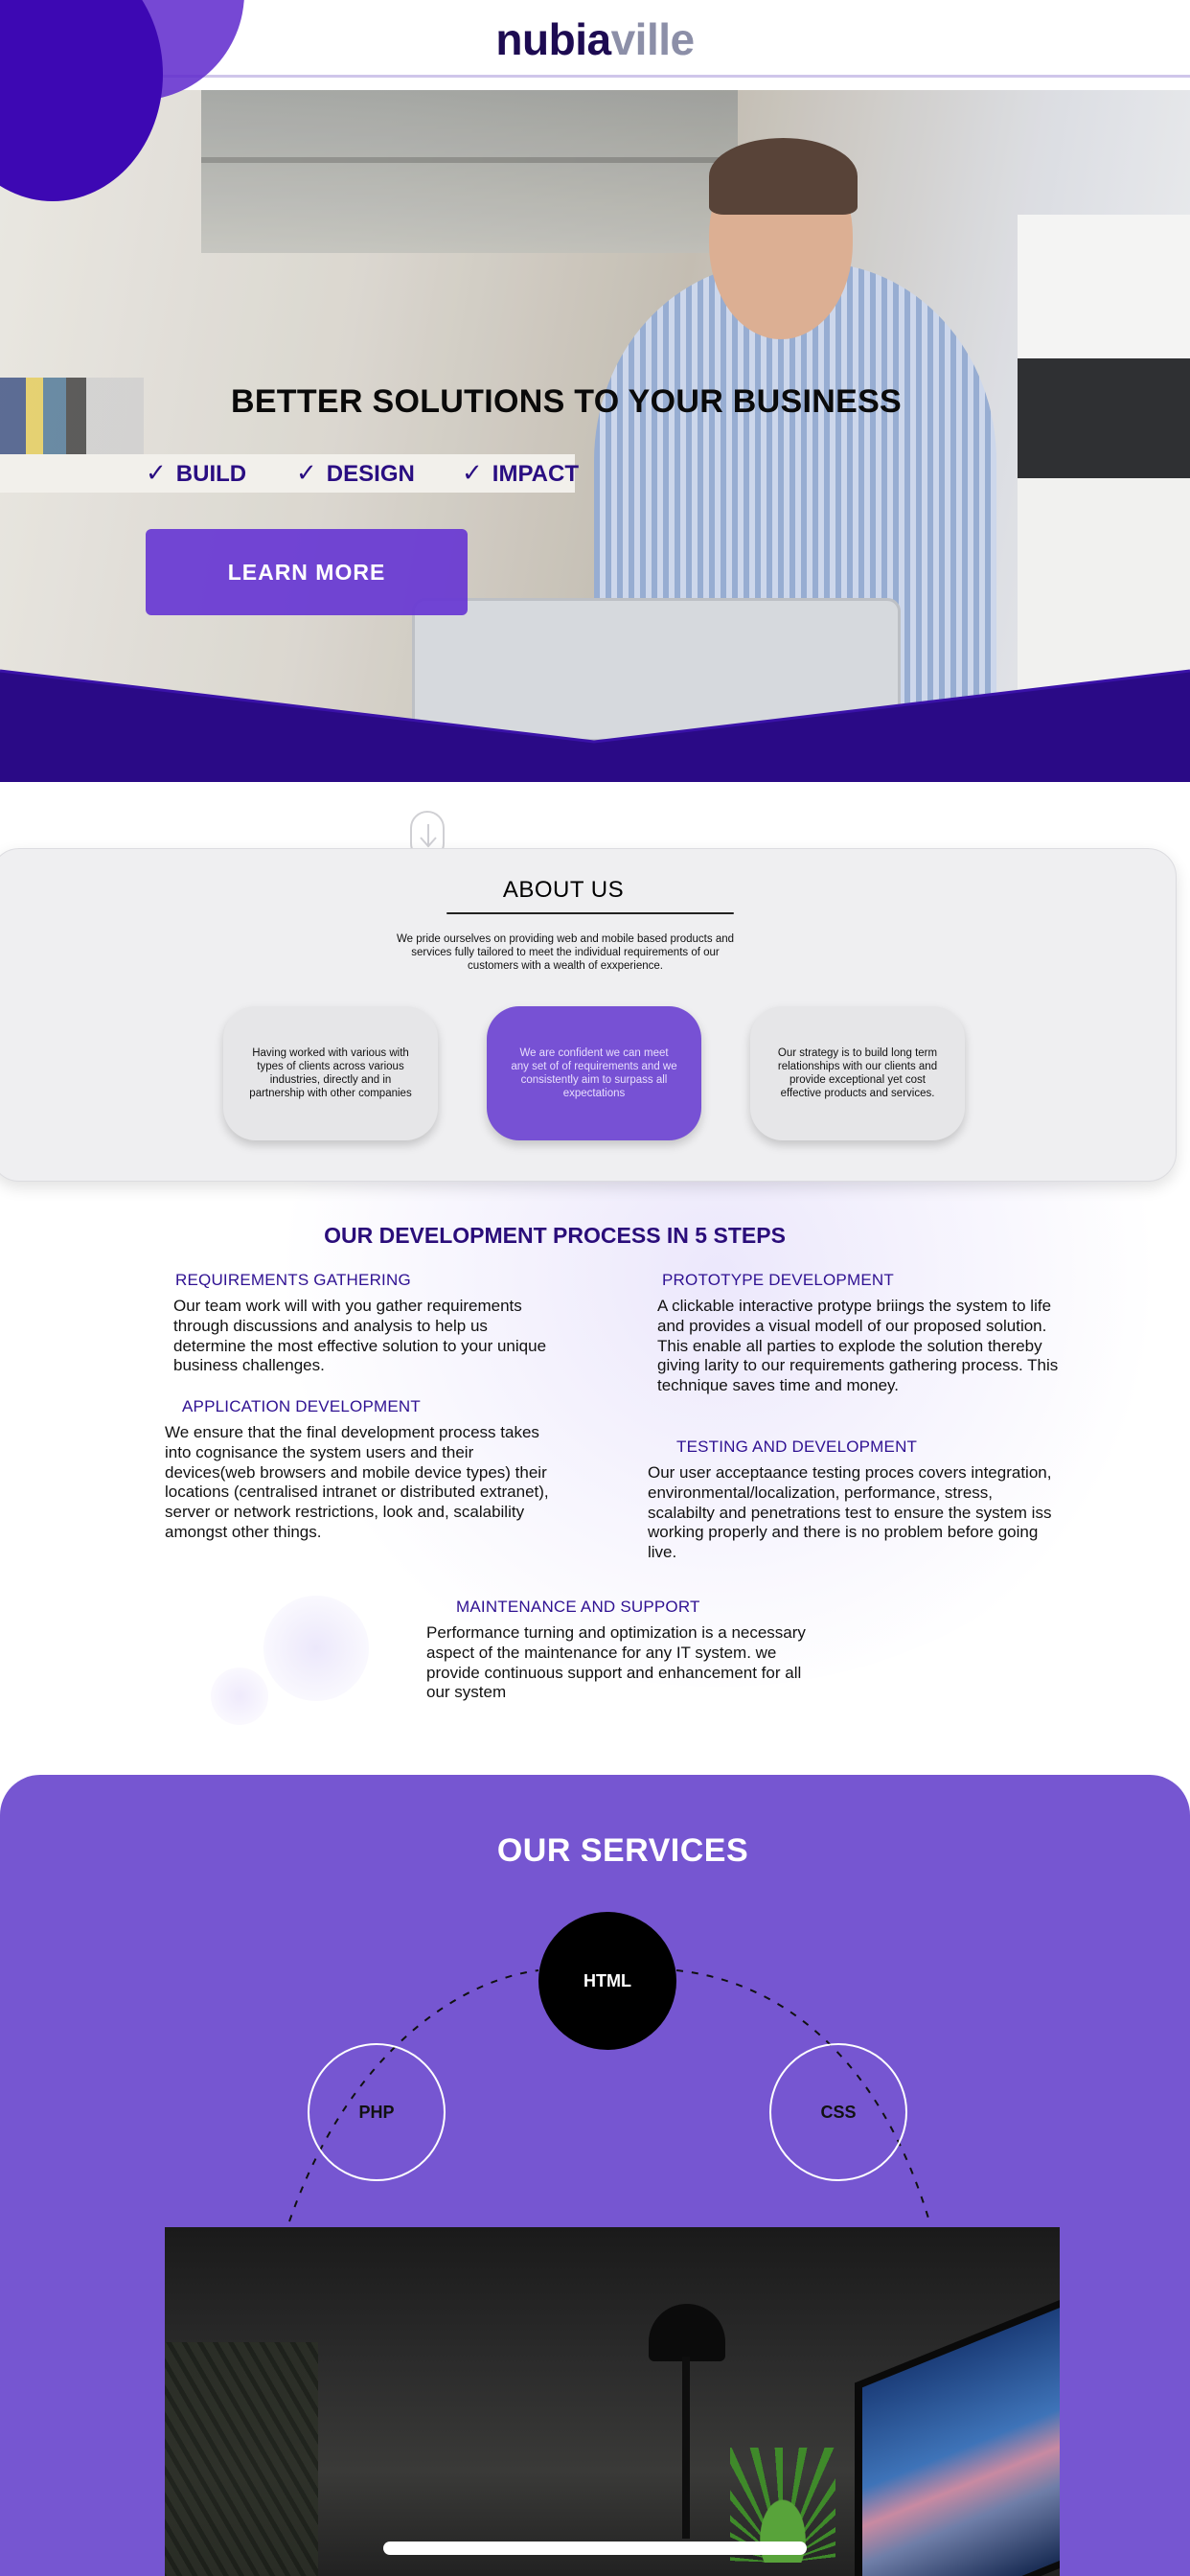 The height and width of the screenshot is (2576, 1190). I want to click on services-photo, so click(612, 2401).